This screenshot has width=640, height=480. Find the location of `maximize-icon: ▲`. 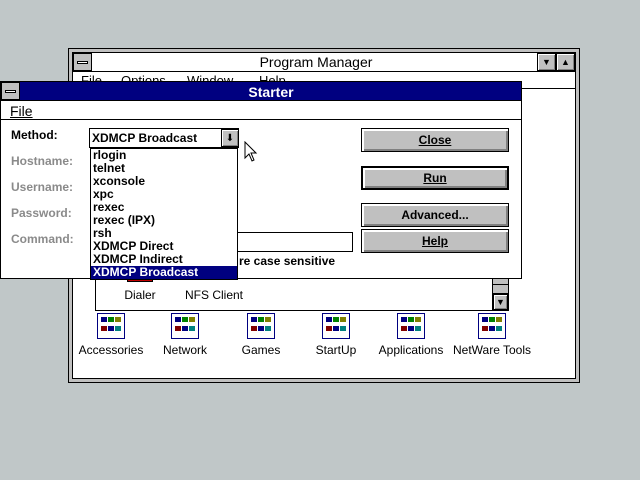

maximize-icon: ▲ is located at coordinates (565, 62).